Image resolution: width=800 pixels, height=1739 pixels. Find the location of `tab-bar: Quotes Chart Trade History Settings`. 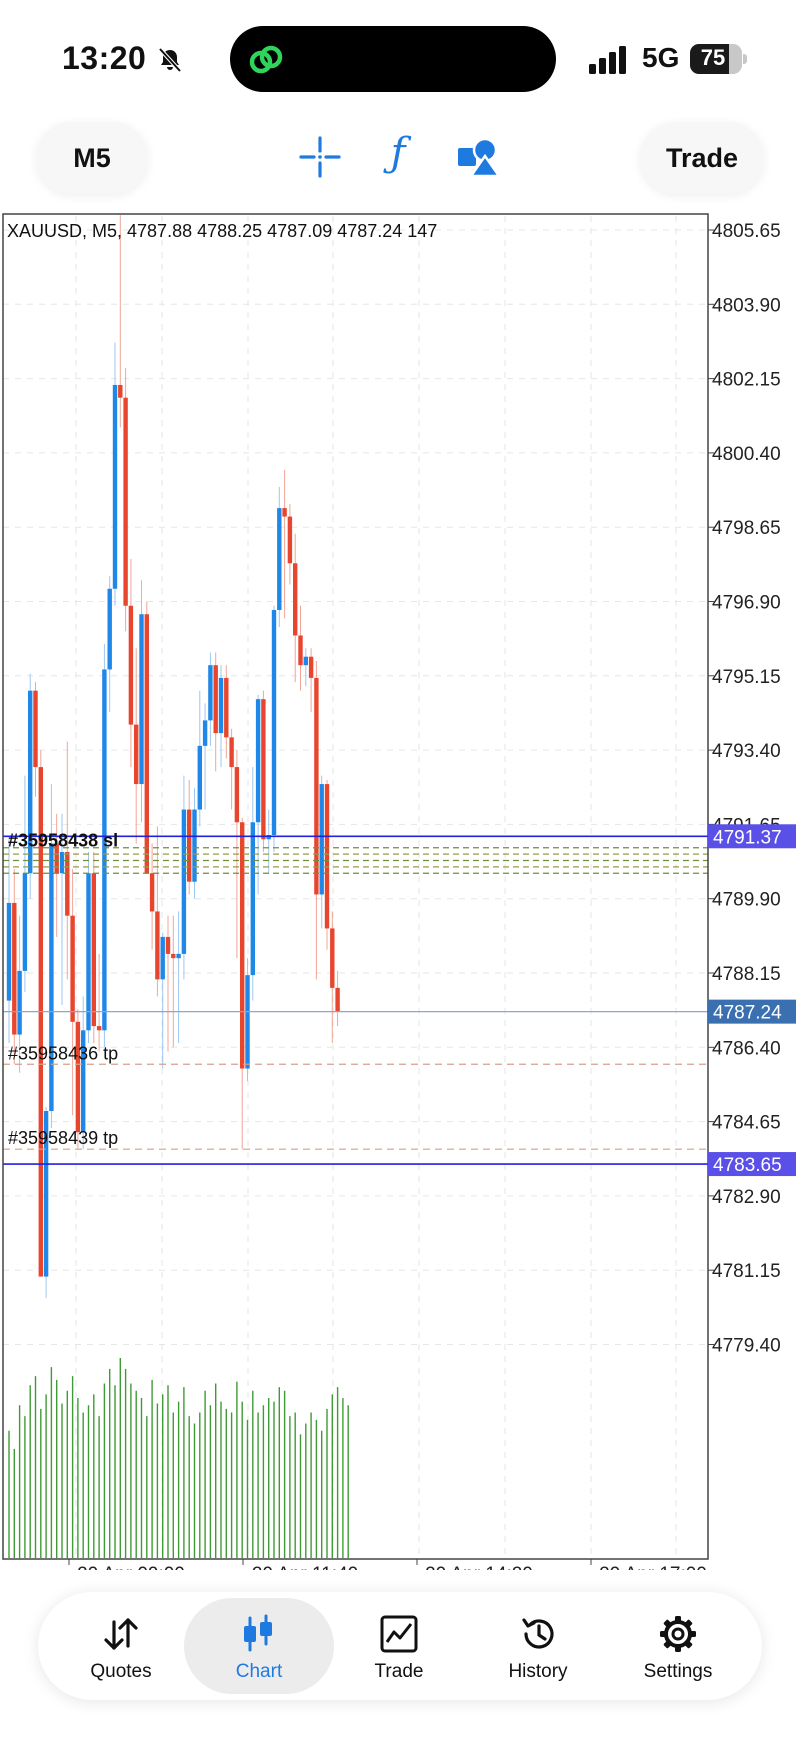

tab-bar: Quotes Chart Trade History Settings is located at coordinates (400, 1646).